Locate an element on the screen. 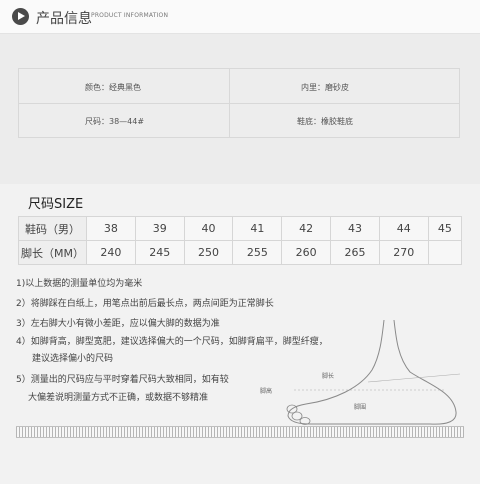 The width and height of the screenshot is (480, 484). size-cell: 41 is located at coordinates (257, 228).